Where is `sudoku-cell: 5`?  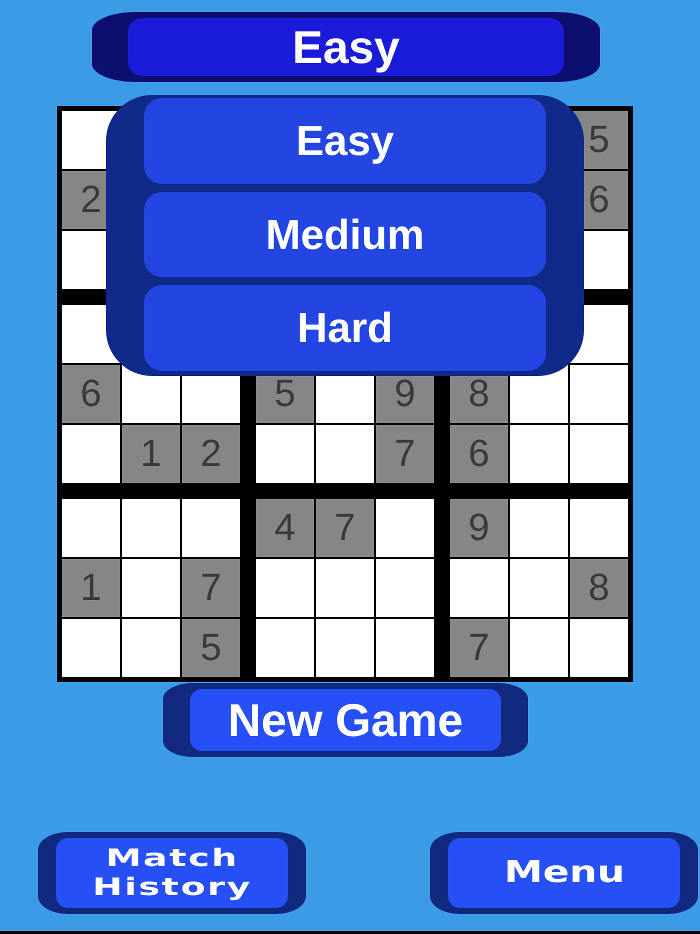 sudoku-cell: 5 is located at coordinates (211, 648).